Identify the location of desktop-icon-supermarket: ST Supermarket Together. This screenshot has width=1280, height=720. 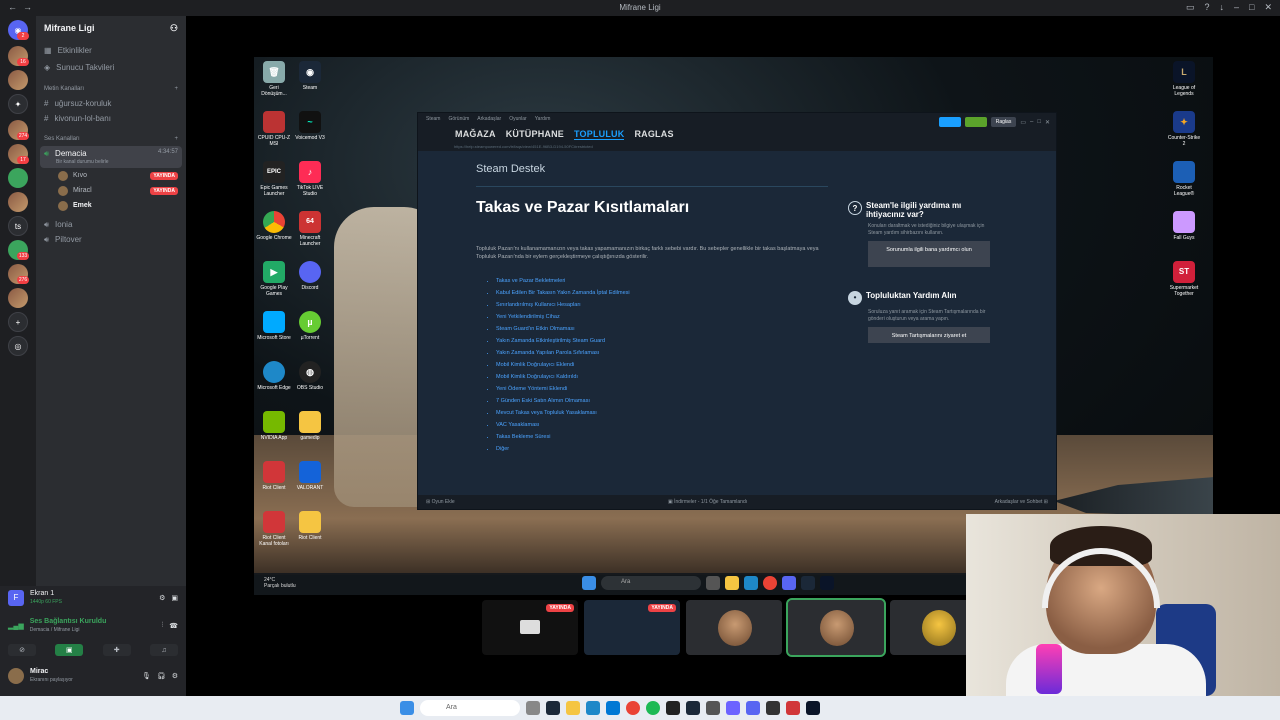
(1184, 284).